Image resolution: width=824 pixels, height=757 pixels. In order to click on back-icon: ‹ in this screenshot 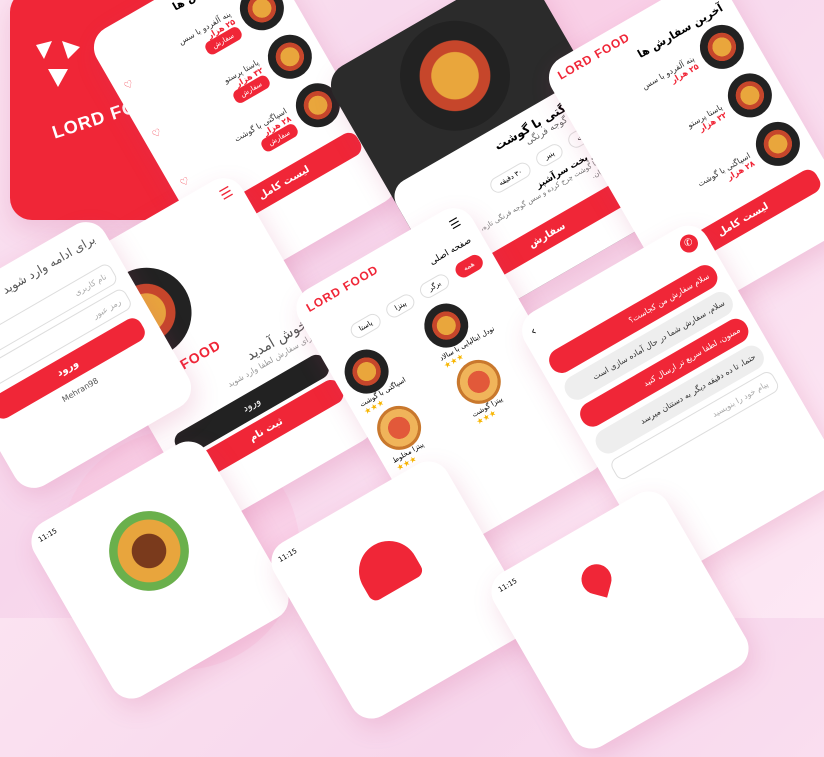, I will do `click(534, 333)`.